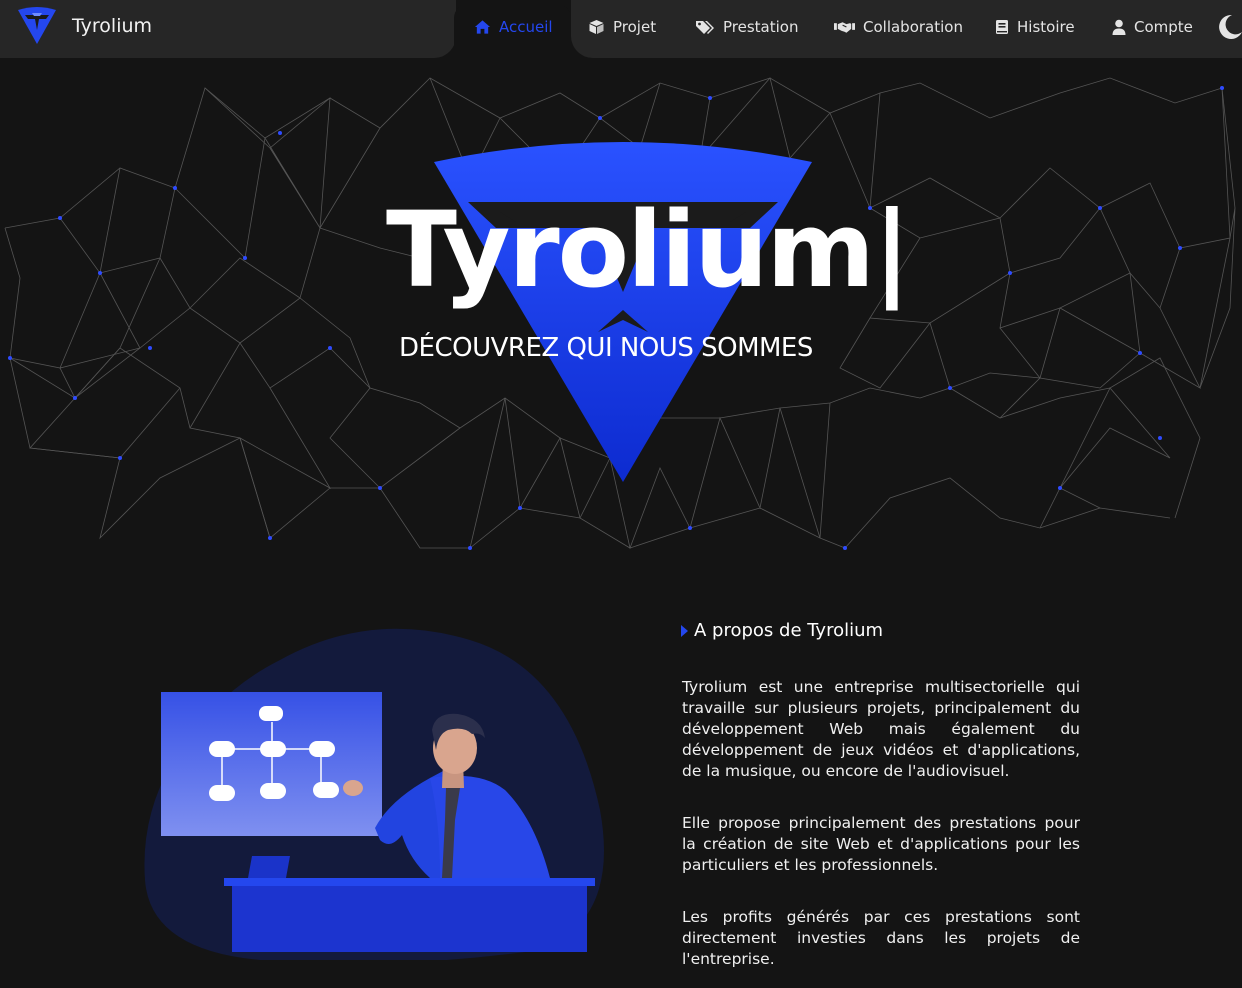 This screenshot has width=1242, height=988. I want to click on nav-item-compte: Compte, so click(1152, 27).